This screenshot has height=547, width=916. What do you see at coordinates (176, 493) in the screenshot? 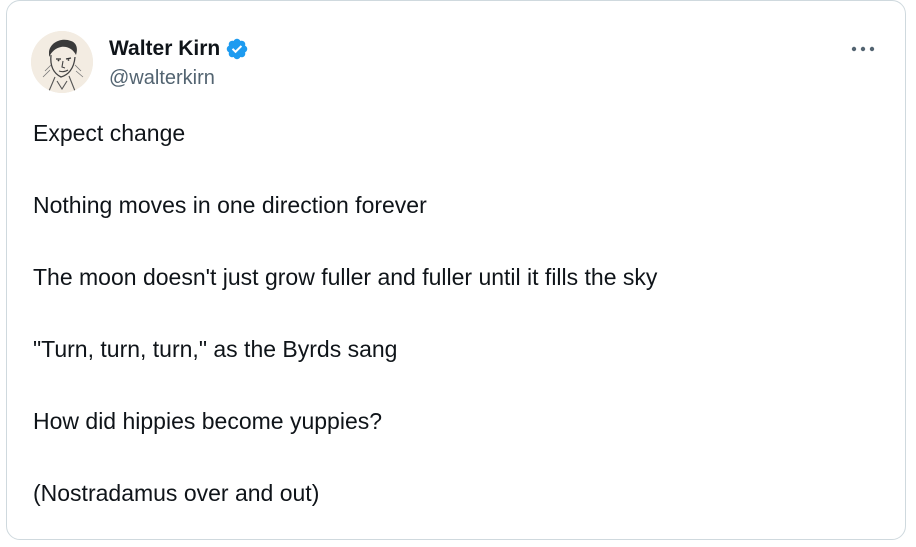
I see `tweet-line: (Nostradamus over and out)` at bounding box center [176, 493].